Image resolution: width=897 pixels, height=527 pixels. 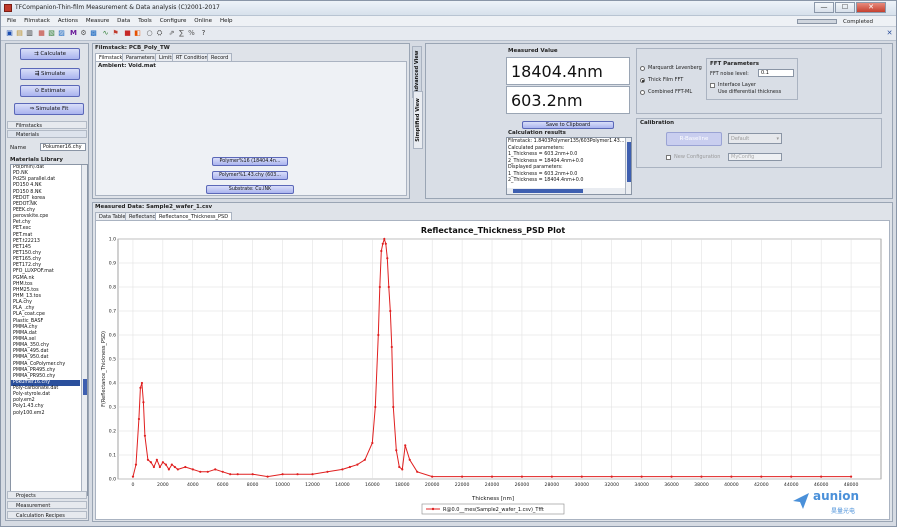 I want to click on tab-parameters: Parameters, so click(x=140, y=57).